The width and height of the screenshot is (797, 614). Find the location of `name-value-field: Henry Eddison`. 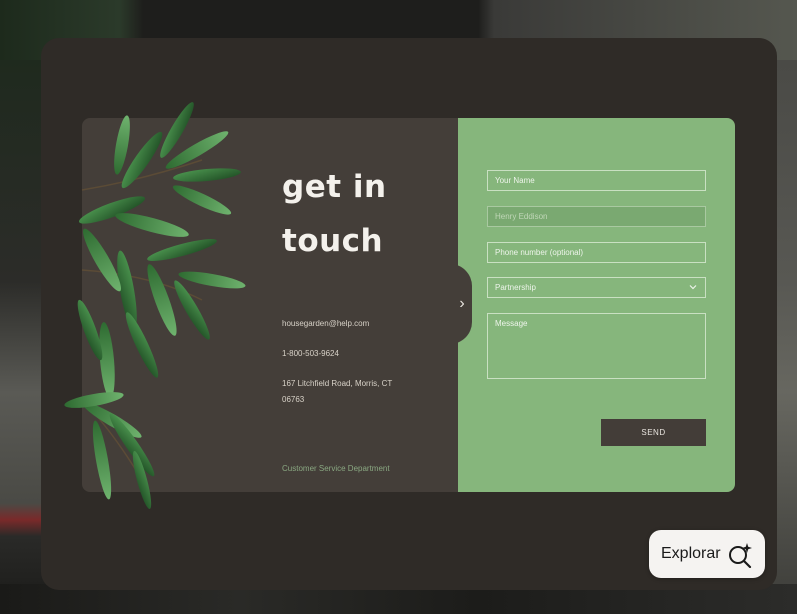

name-value-field: Henry Eddison is located at coordinates (596, 216).